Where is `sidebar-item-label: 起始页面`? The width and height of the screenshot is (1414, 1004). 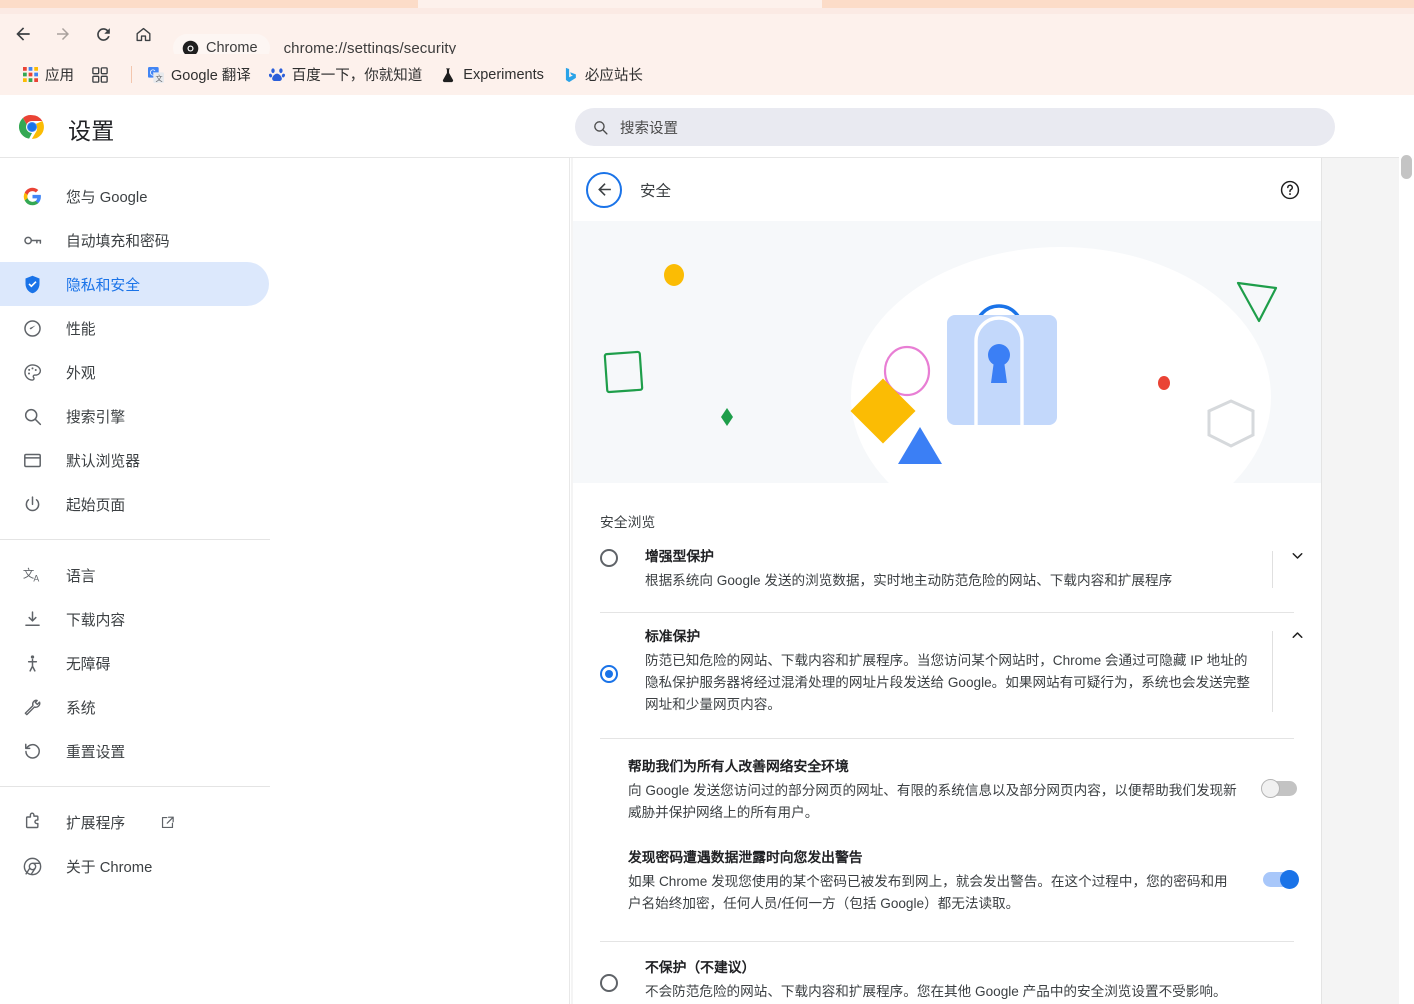
sidebar-item-label: 起始页面 is located at coordinates (96, 505).